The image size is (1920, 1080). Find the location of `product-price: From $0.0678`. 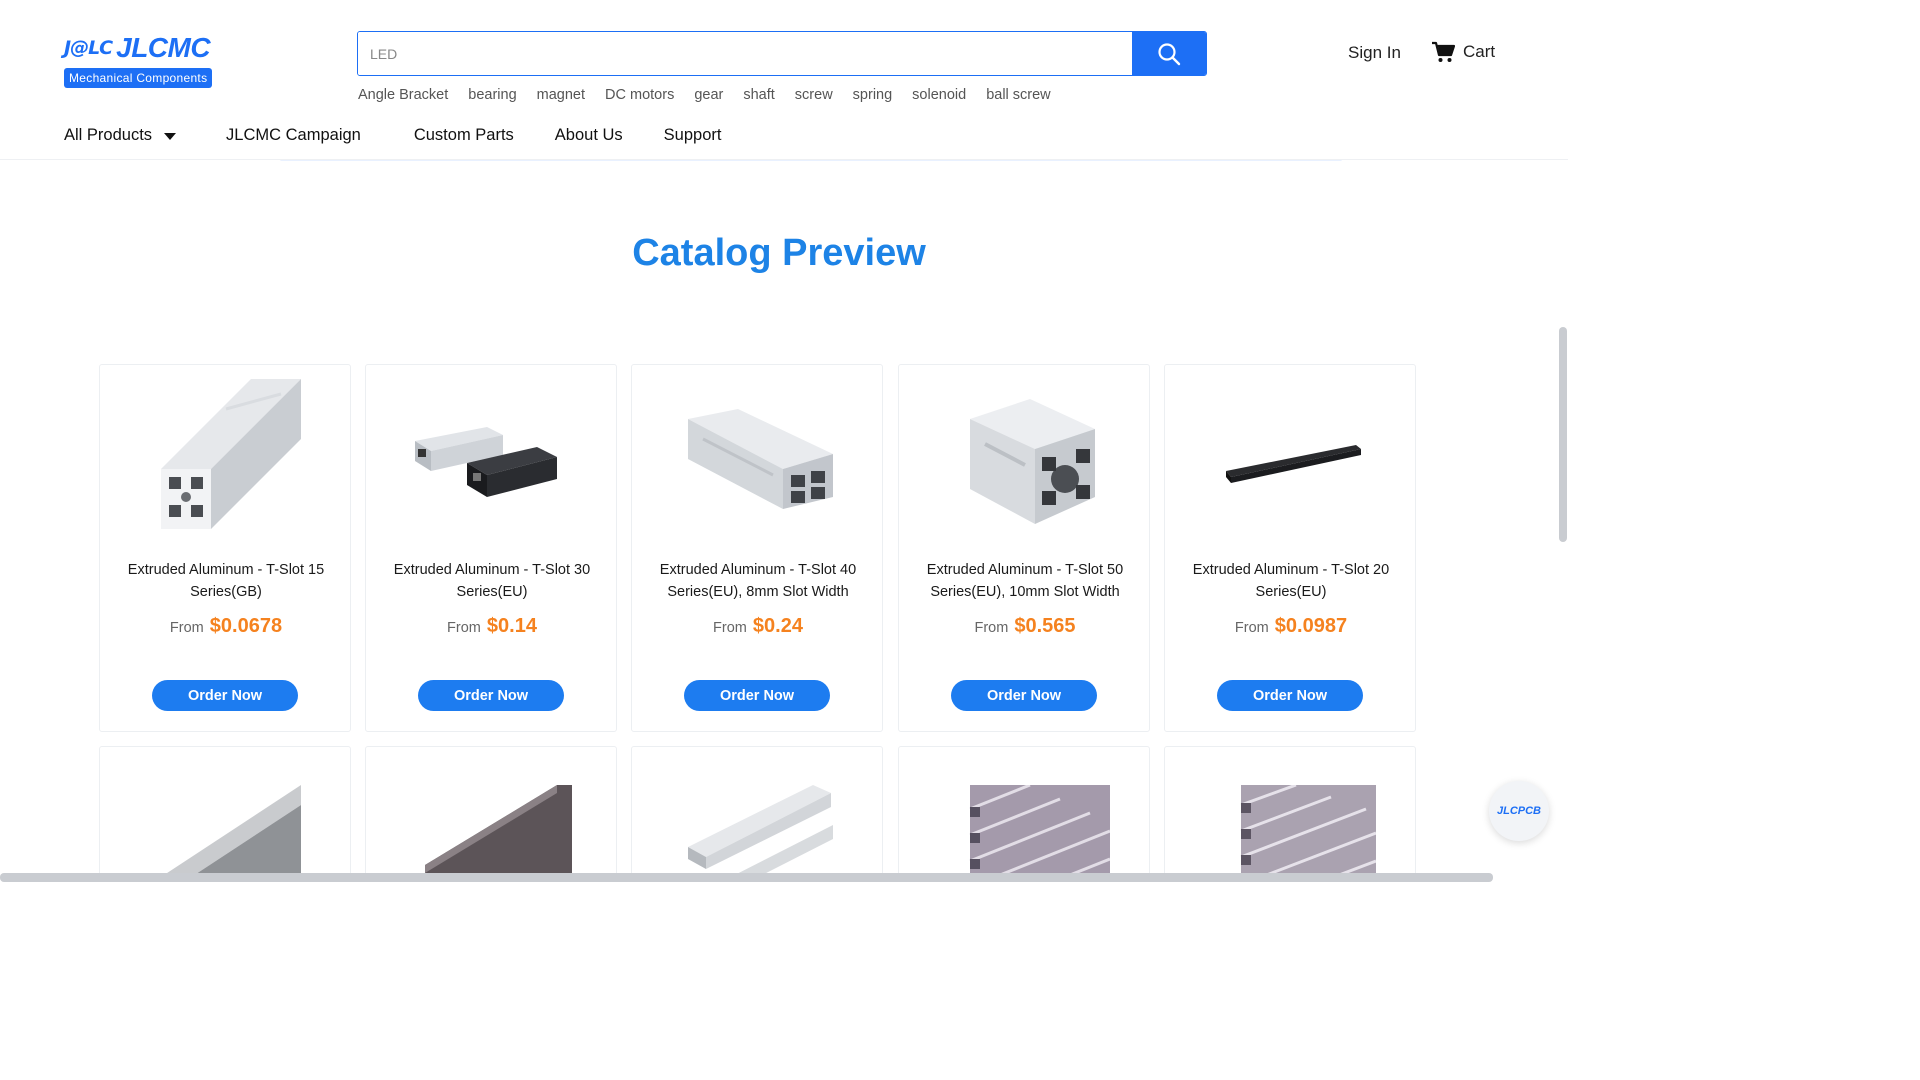

product-price: From $0.0678 is located at coordinates (226, 626).